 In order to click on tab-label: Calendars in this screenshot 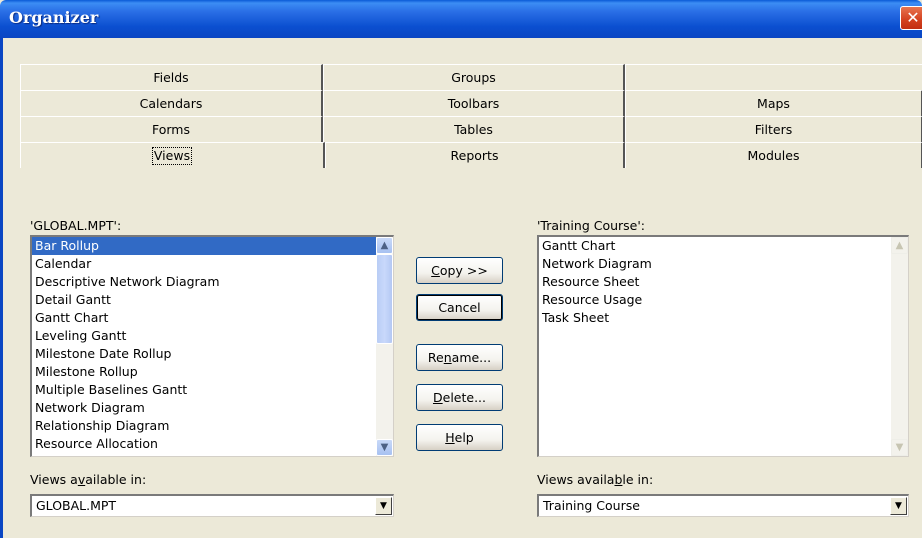, I will do `click(171, 103)`.